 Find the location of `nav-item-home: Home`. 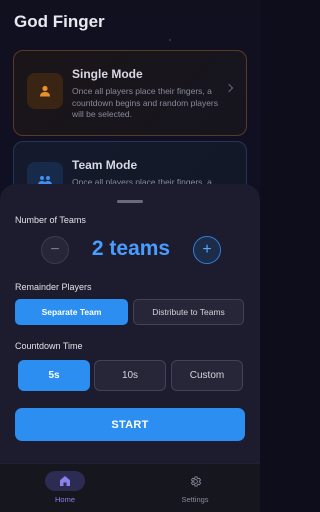

nav-item-home: Home is located at coordinates (65, 487).